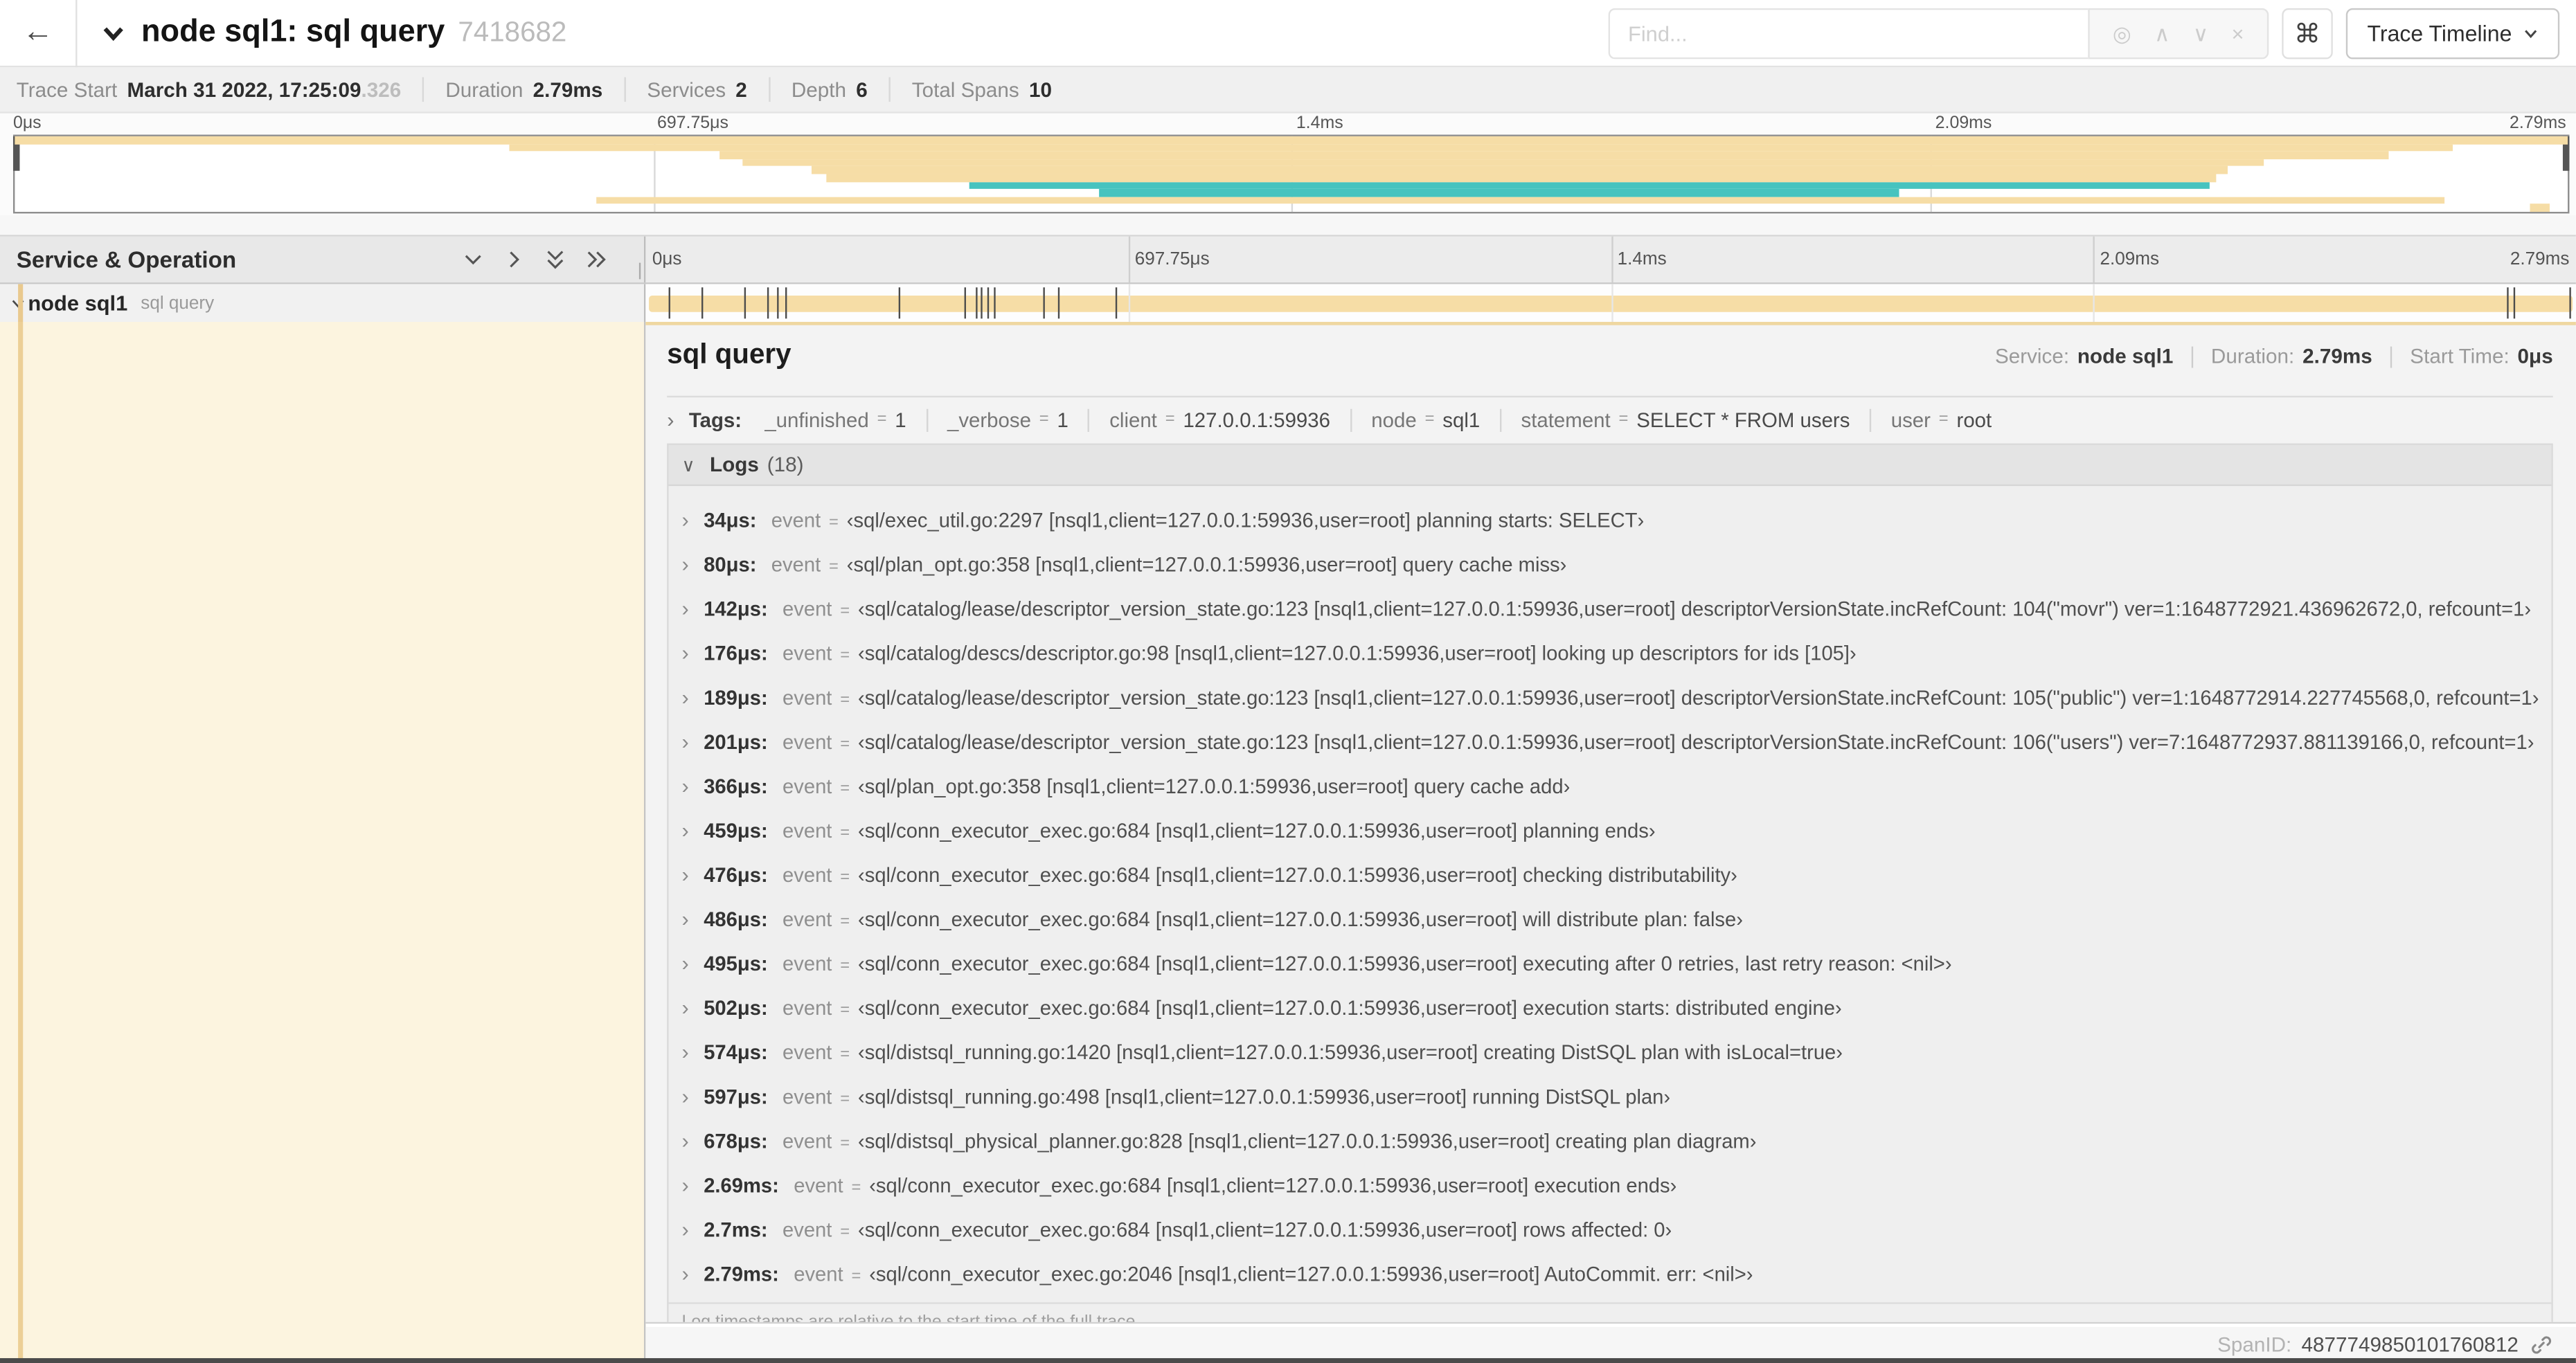  Describe the element at coordinates (2541, 1345) in the screenshot. I see `link-icon` at that location.